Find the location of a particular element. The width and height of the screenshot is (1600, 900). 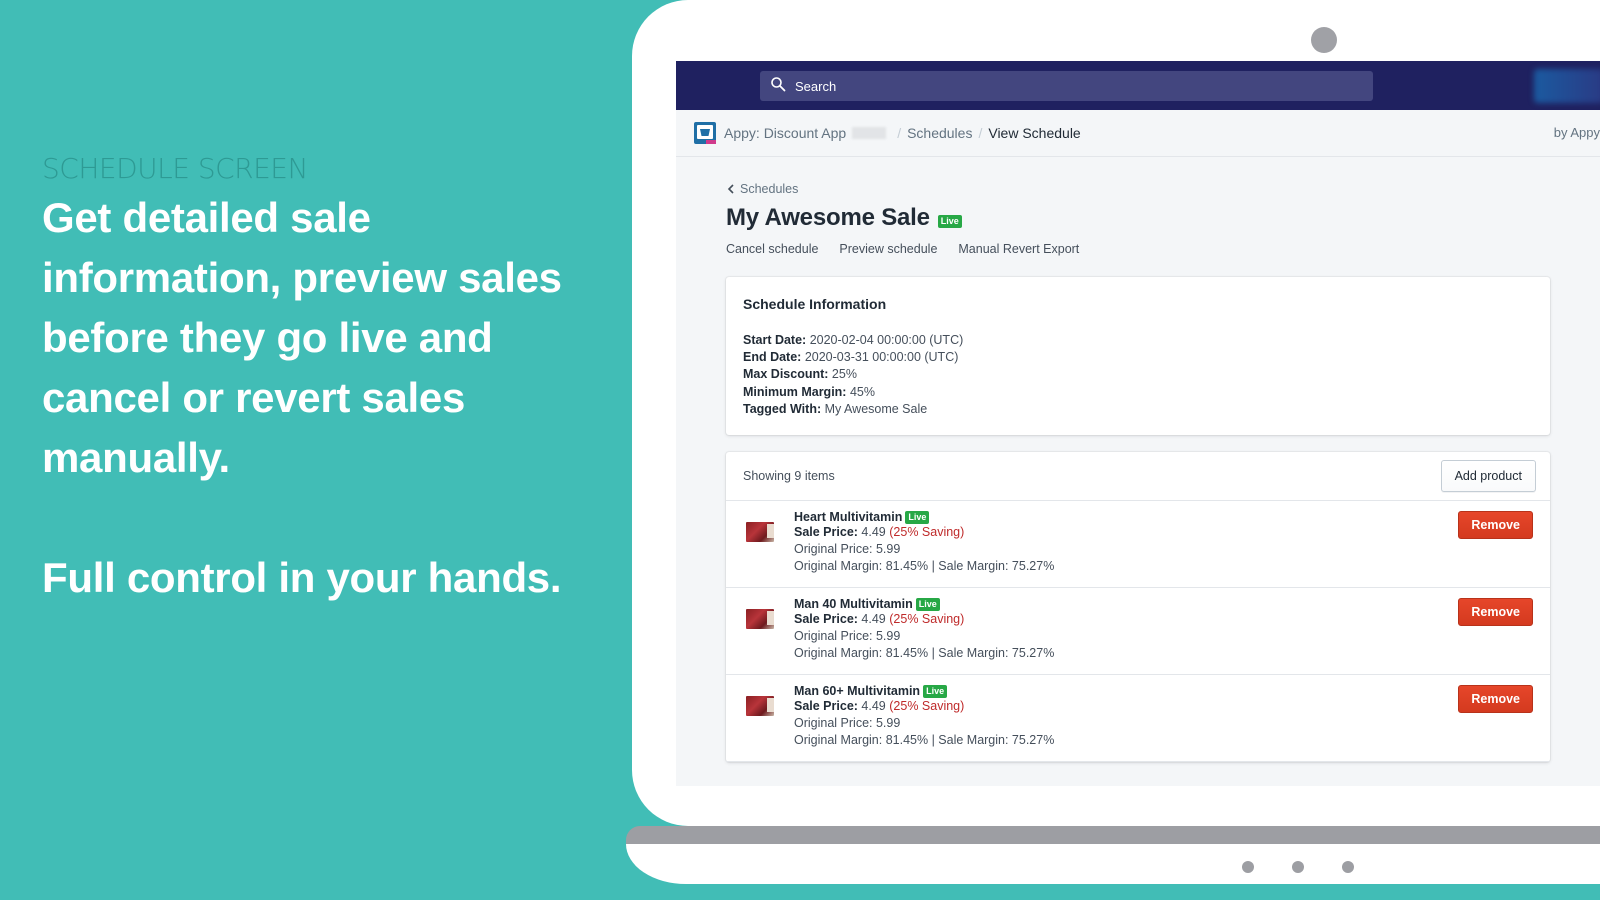

search-icon is located at coordinates (778, 86).